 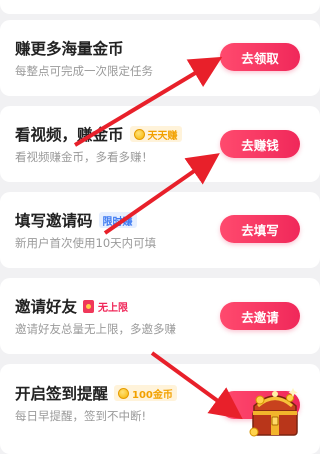 I want to click on task-title: 赚更多海量金币, so click(x=69, y=48).